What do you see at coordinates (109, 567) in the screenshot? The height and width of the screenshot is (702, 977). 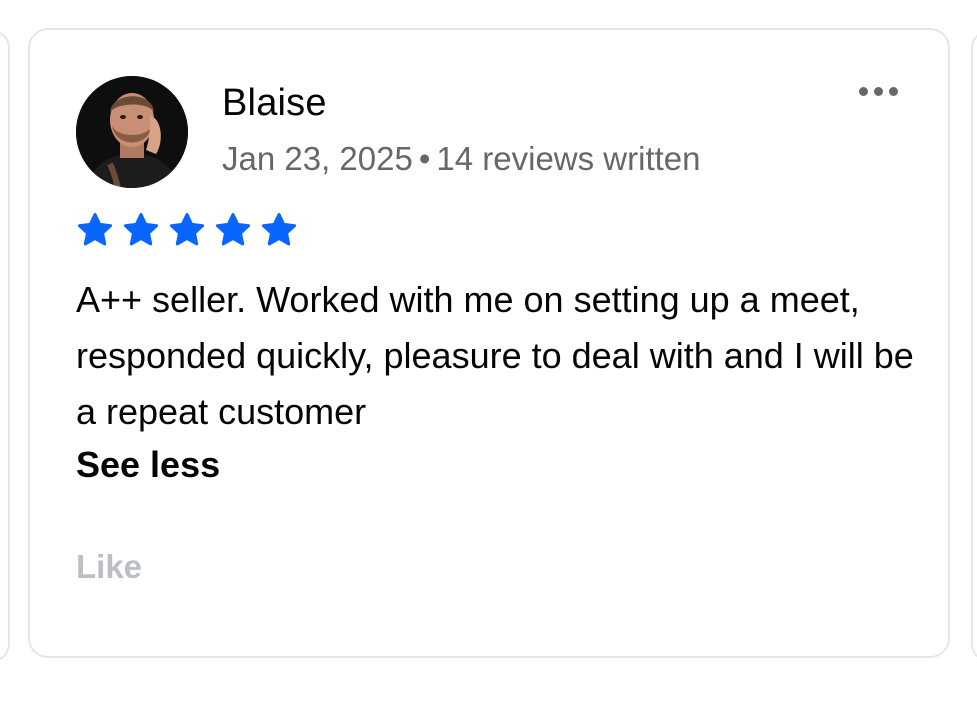 I see `like-button: Like` at bounding box center [109, 567].